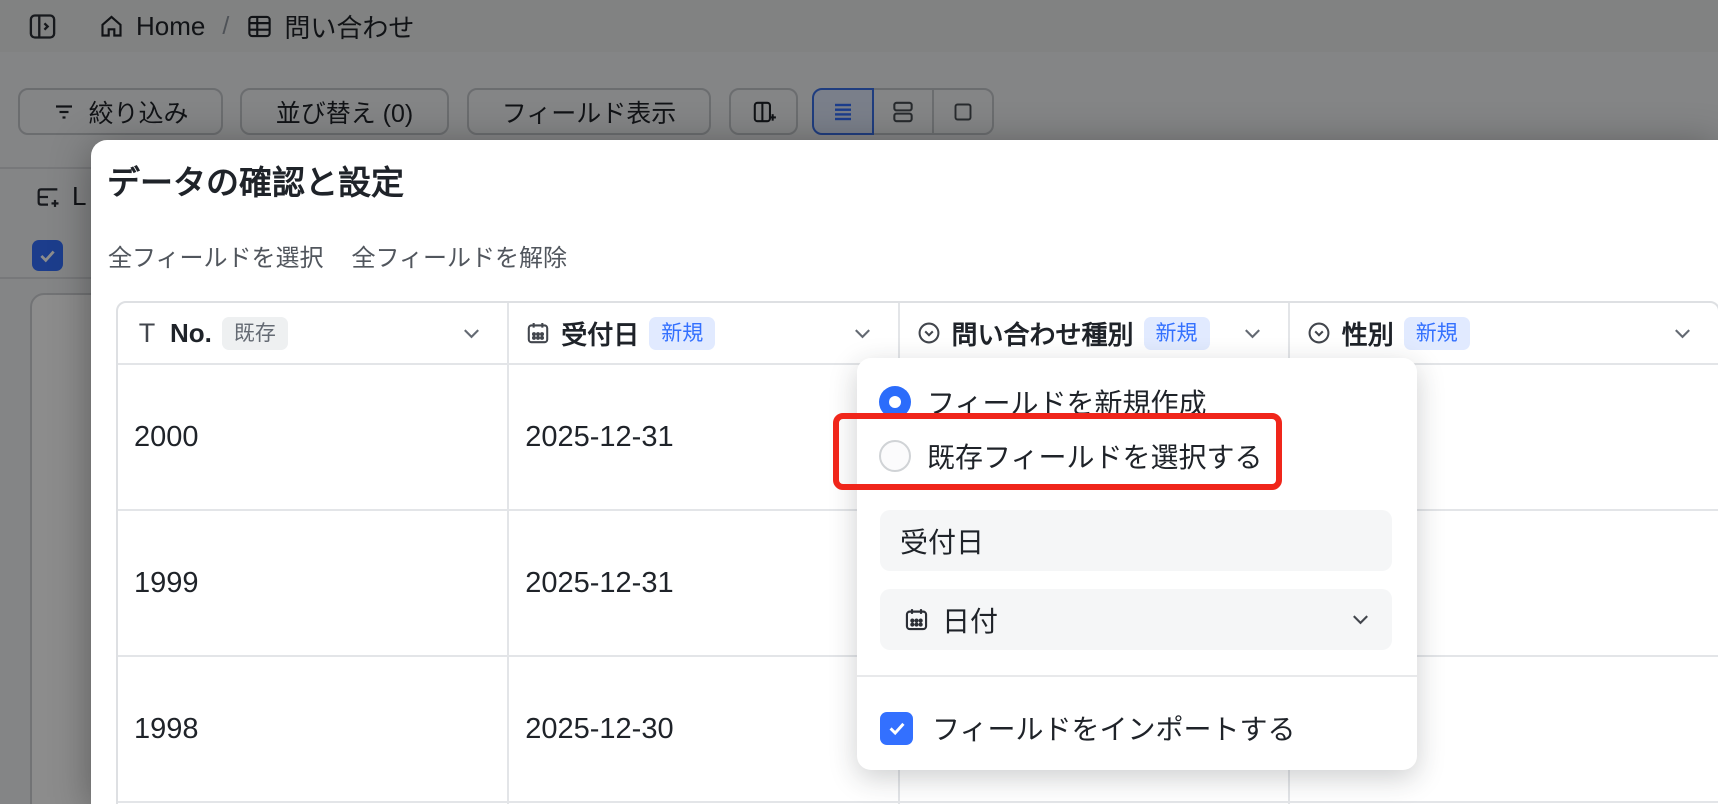 The height and width of the screenshot is (804, 1718). What do you see at coordinates (1137, 676) in the screenshot?
I see `panel-divider` at bounding box center [1137, 676].